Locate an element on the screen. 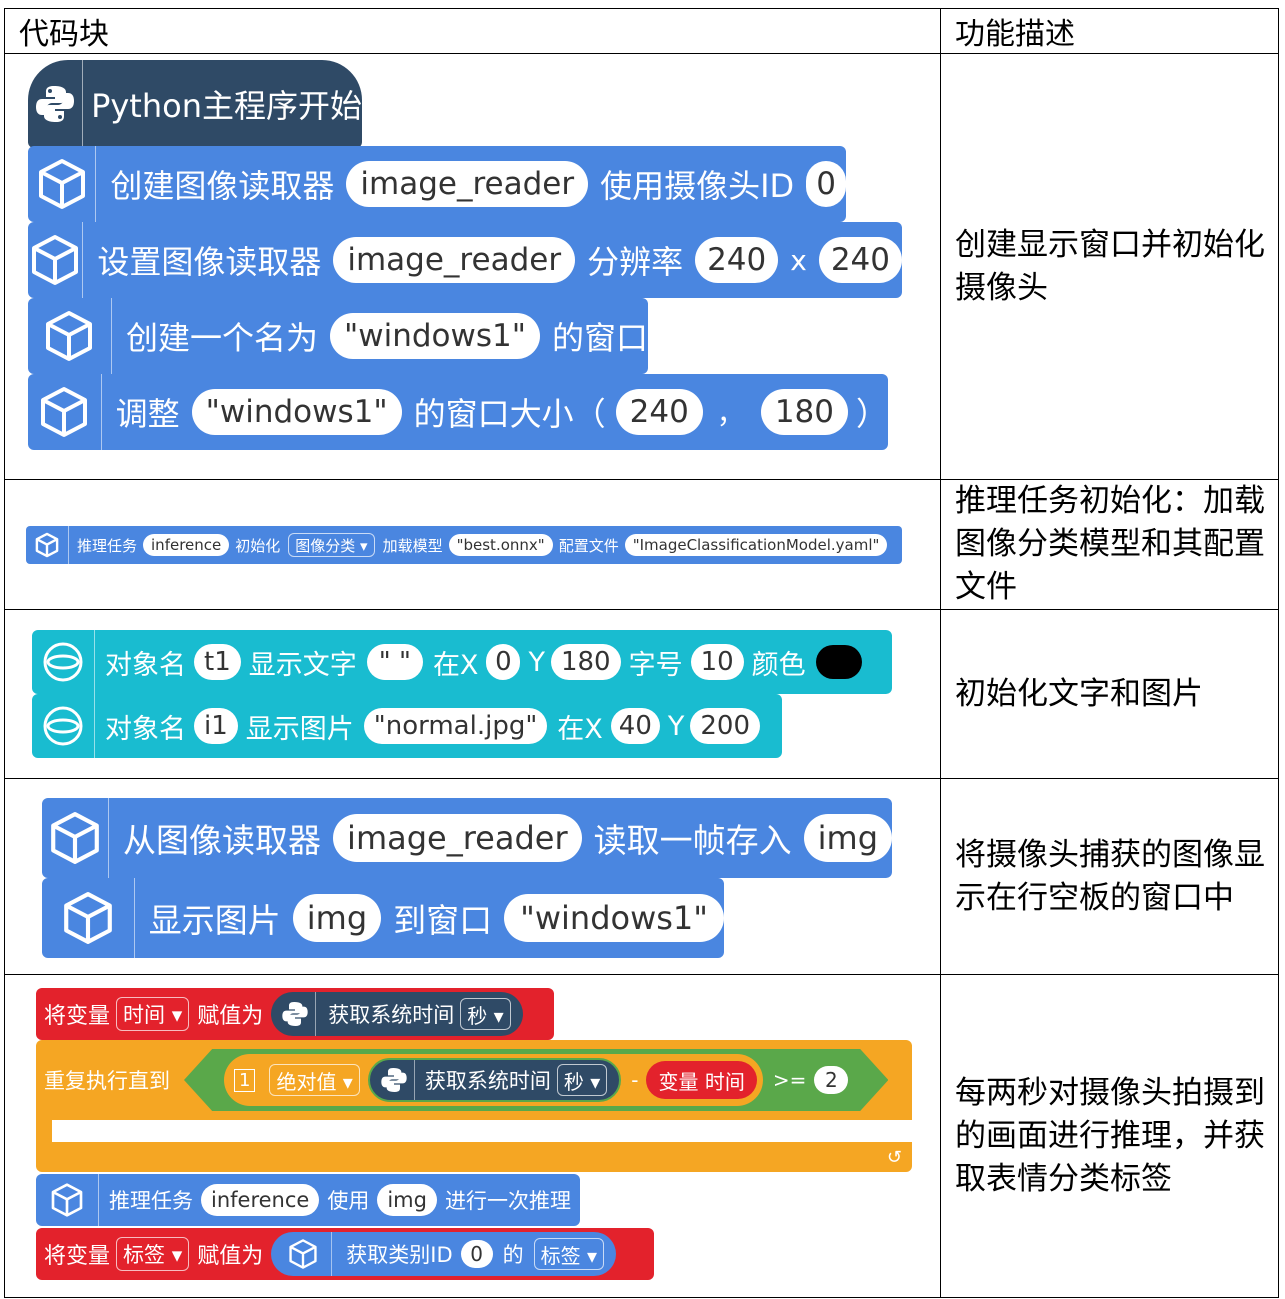 Image resolution: width=1285 pixels, height=1299 pixels. label: ） is located at coordinates (871, 414).